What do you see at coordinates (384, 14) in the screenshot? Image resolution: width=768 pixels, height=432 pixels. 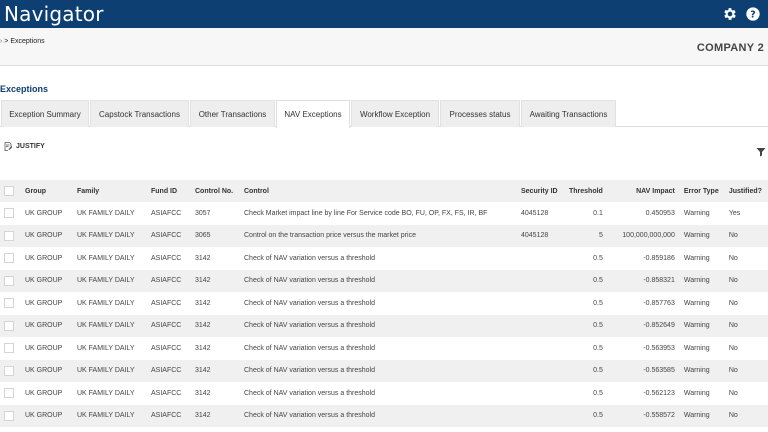 I see `top-bar: Navigator ?` at bounding box center [384, 14].